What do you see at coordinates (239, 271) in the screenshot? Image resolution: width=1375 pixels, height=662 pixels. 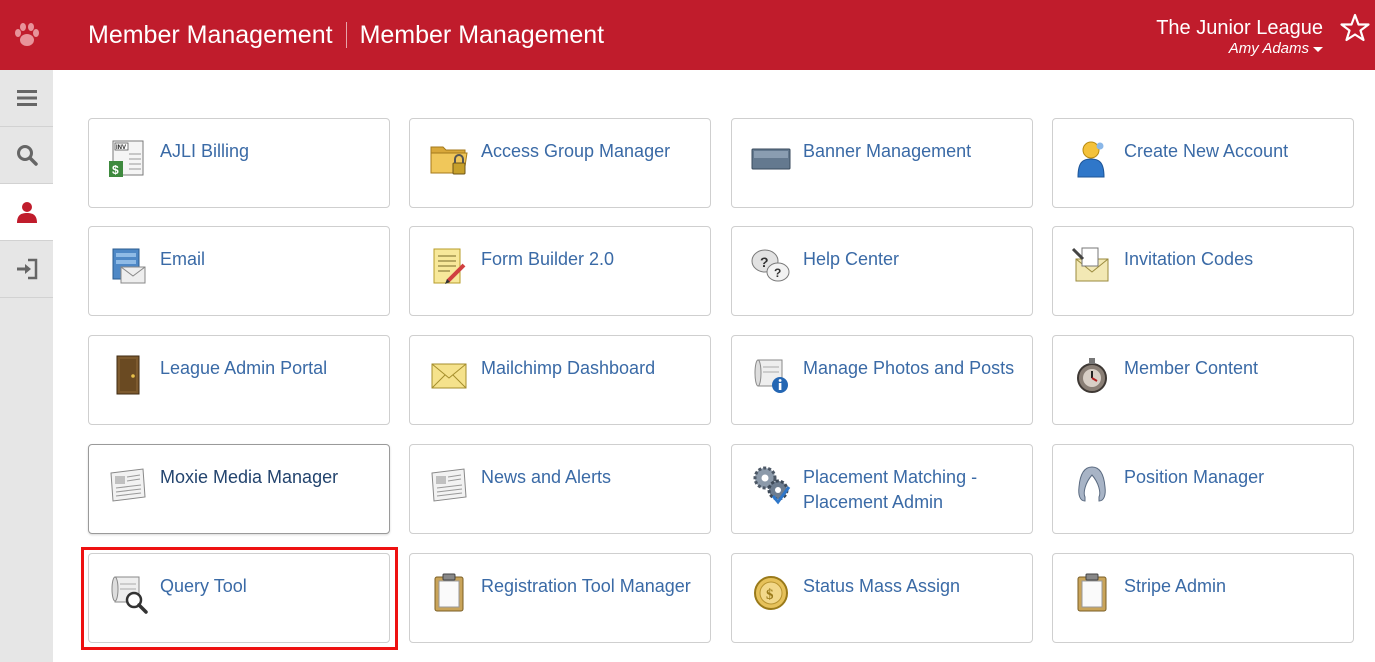 I see `tile-email: Email` at bounding box center [239, 271].